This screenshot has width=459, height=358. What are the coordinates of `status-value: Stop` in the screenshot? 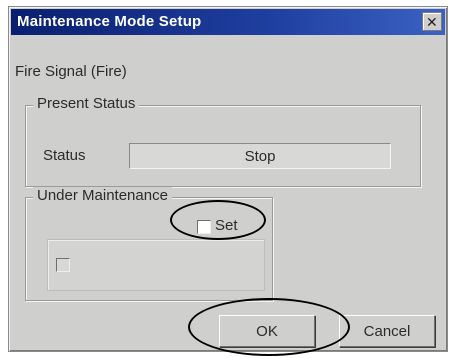 It's located at (260, 156).